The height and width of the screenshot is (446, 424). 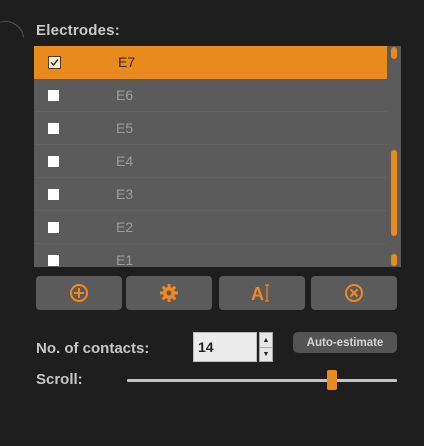 What do you see at coordinates (125, 128) in the screenshot?
I see `electrode-label: E5` at bounding box center [125, 128].